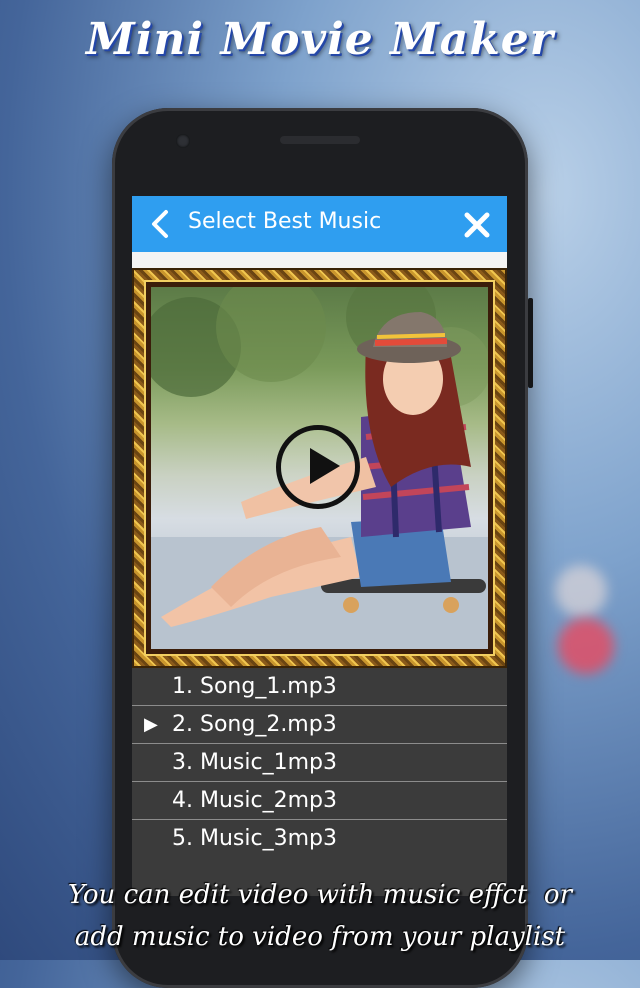 The width and height of the screenshot is (640, 988). Describe the element at coordinates (254, 724) in the screenshot. I see `song-label: 2. Song_2.mp3` at that location.